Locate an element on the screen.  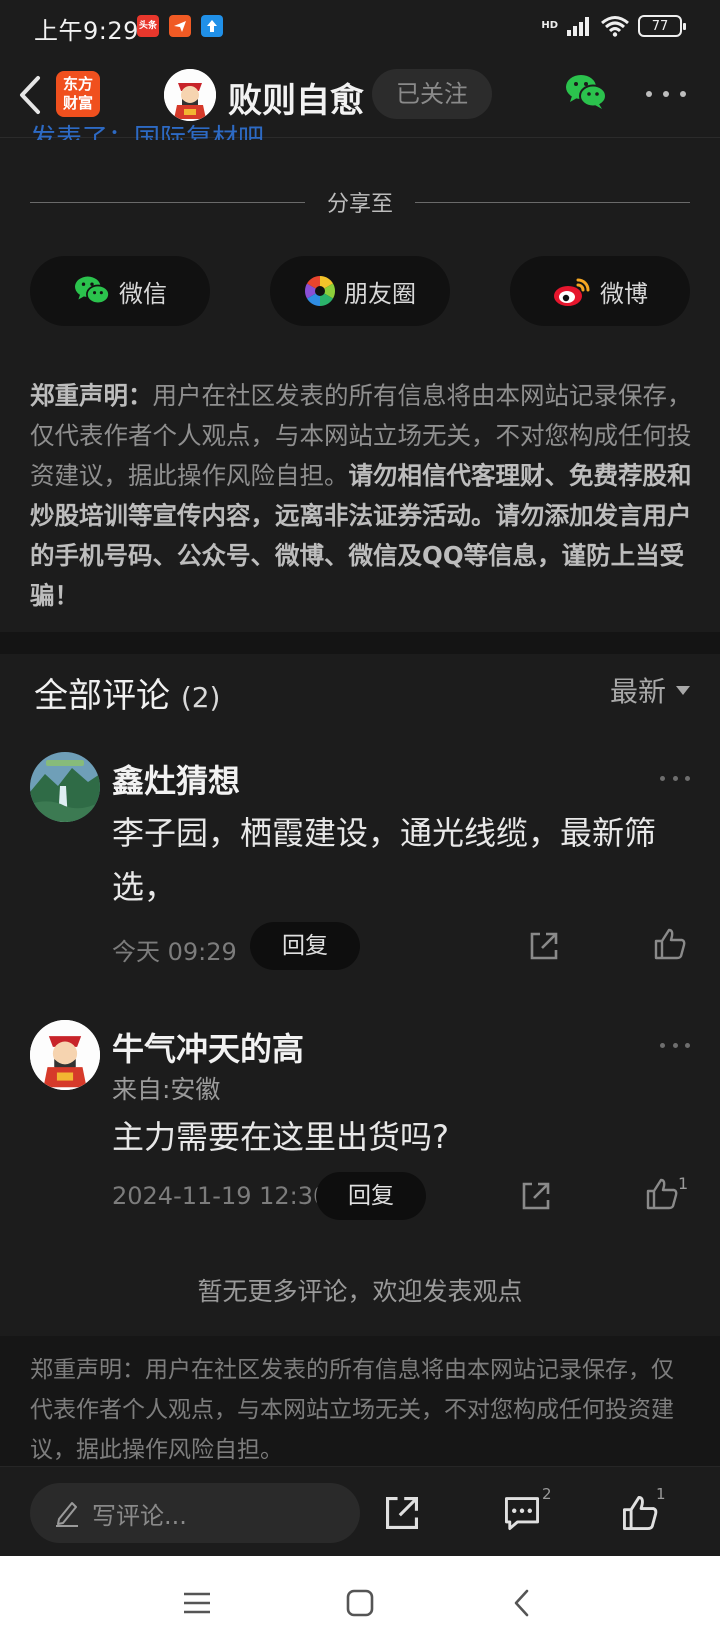
hd-indicator: HD is located at coordinates (549, 25).